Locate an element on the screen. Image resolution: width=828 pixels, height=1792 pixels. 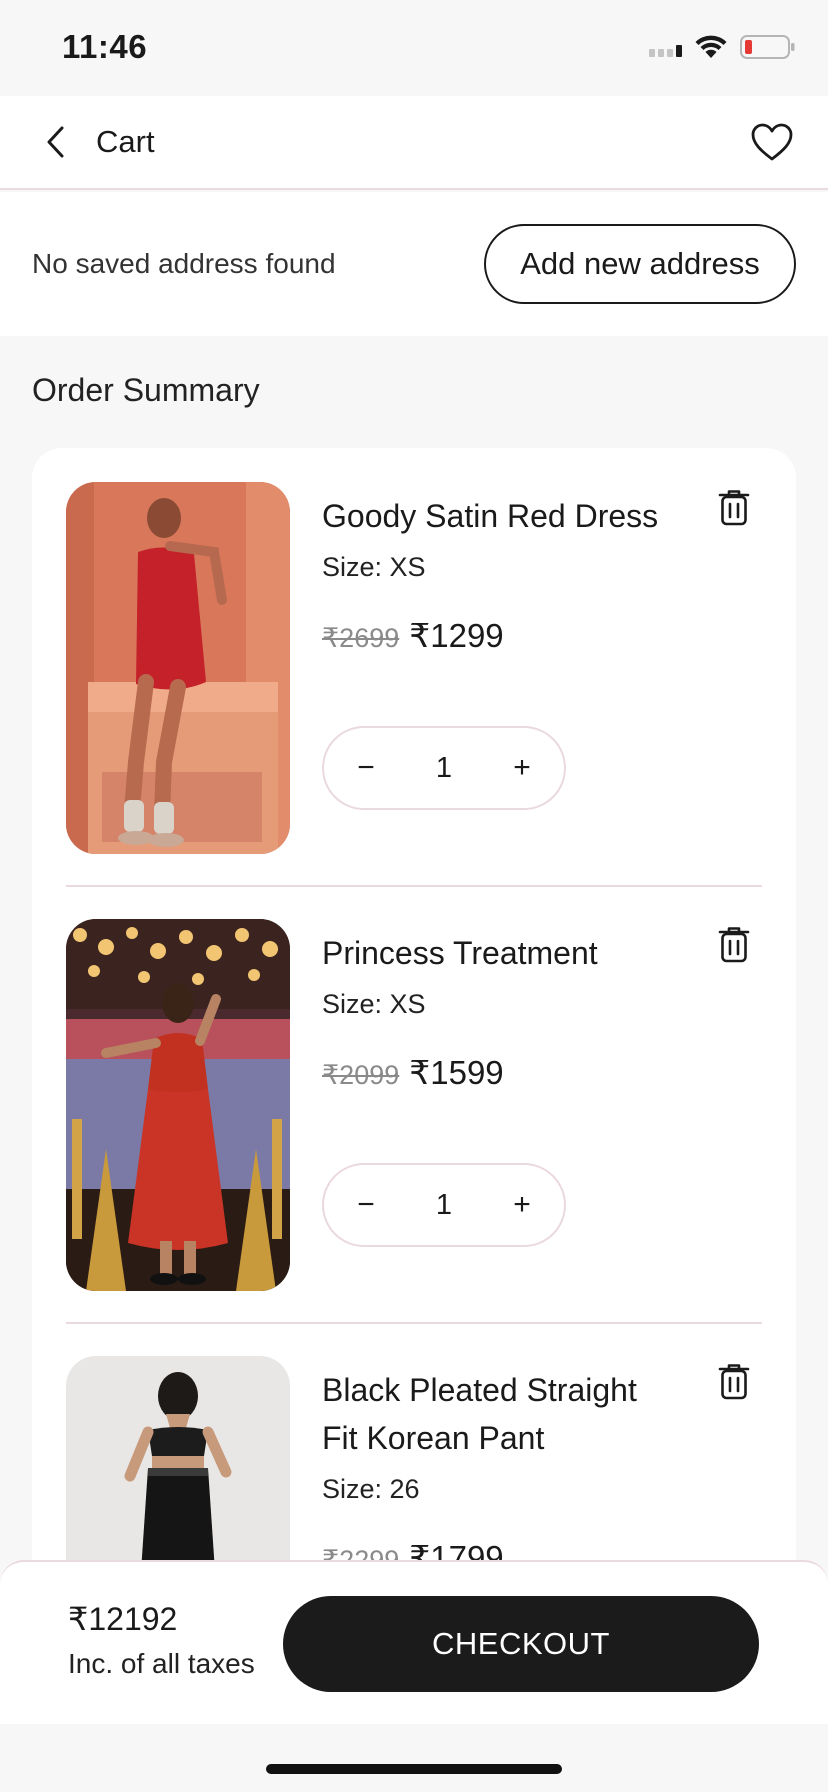
status-bar: 11:46 is located at coordinates (414, 48).